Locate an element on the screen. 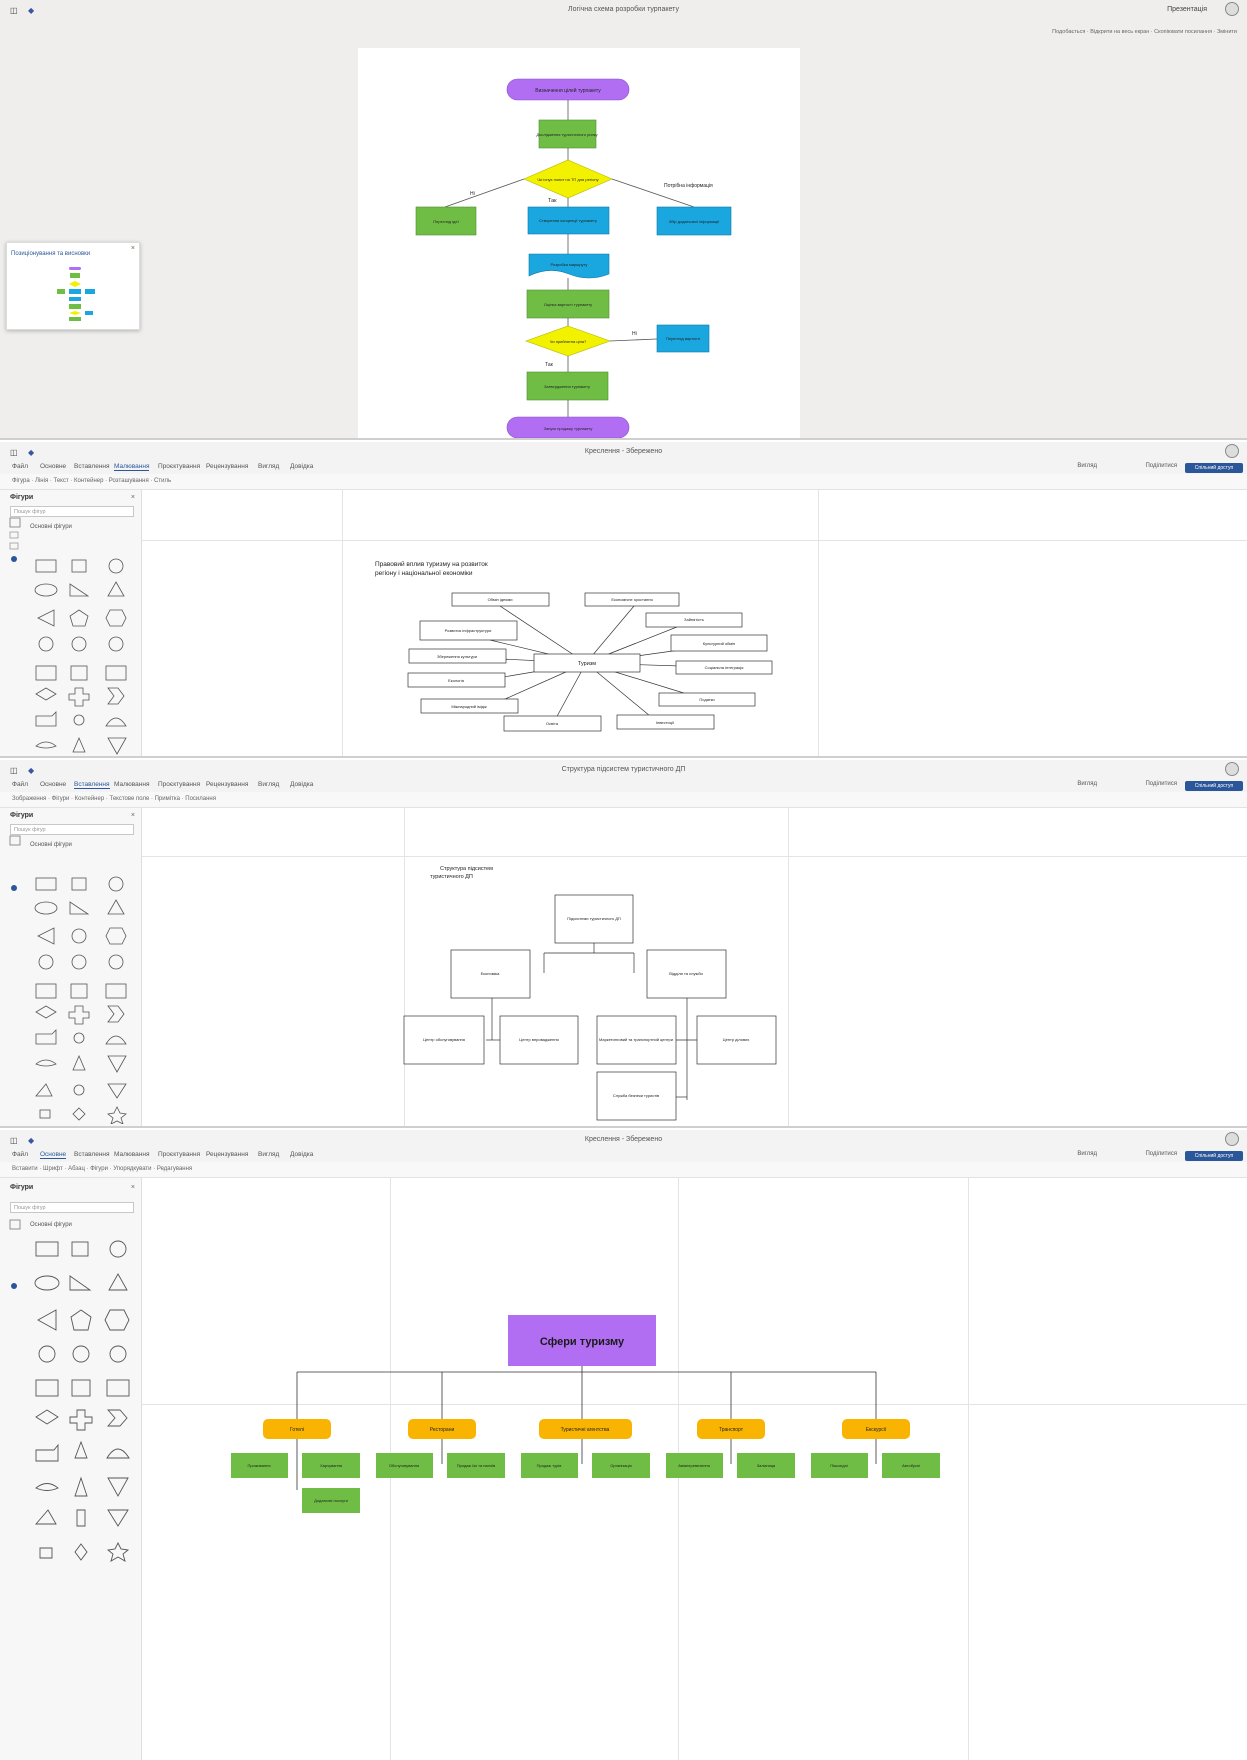 The height and width of the screenshot is (1760, 1247). struct-left-label: Економіка is located at coordinates (491, 973).